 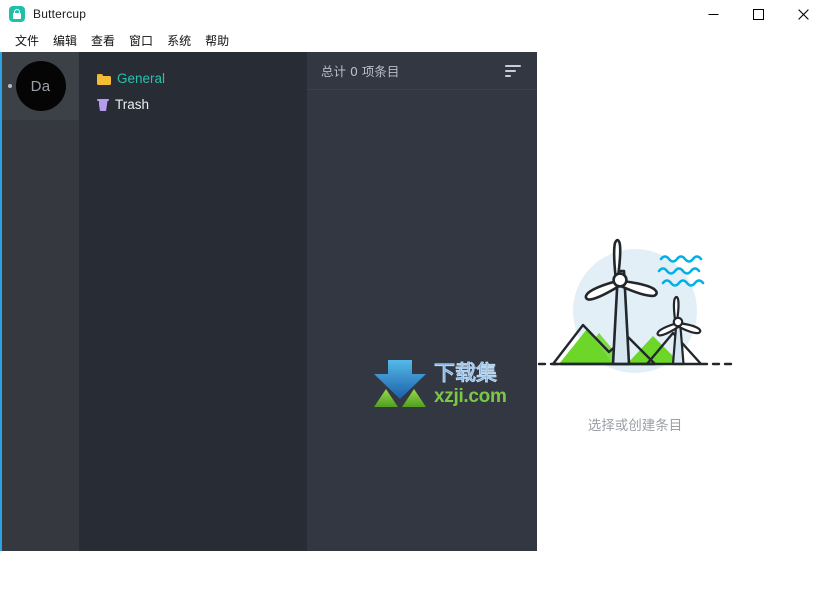 I want to click on menu-item-view: 查看, so click(x=103, y=40).